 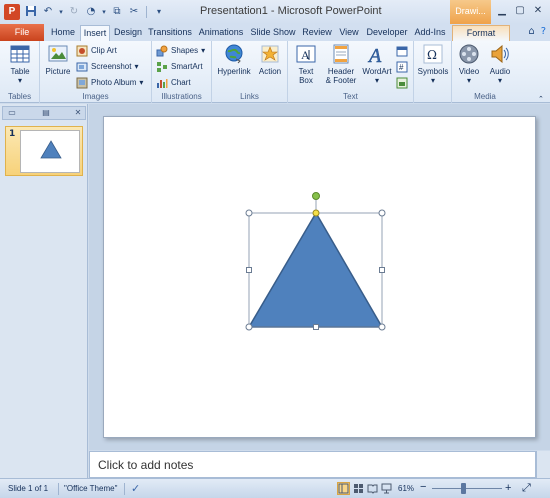 What do you see at coordinates (317, 33) in the screenshot?
I see `tab-review: Review` at bounding box center [317, 33].